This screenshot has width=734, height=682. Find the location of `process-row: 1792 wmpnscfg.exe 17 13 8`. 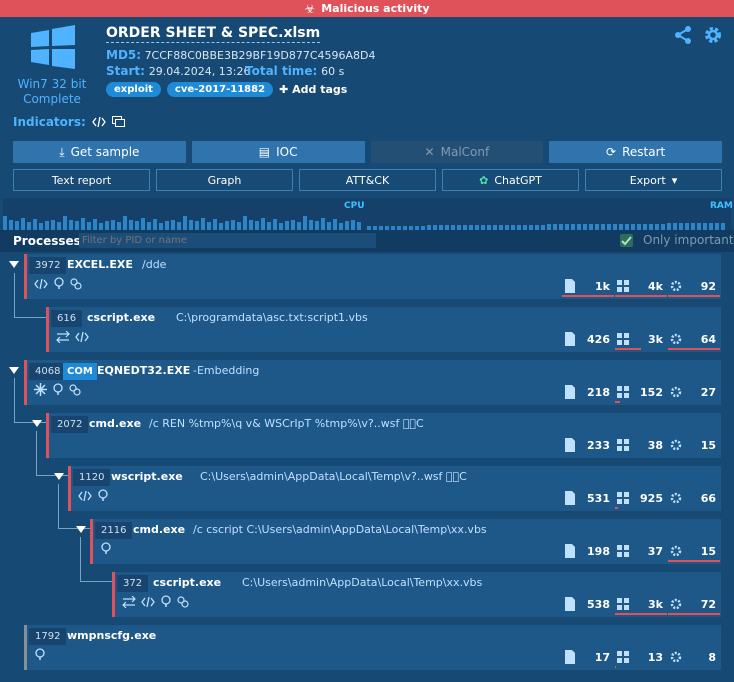

process-row: 1792 wmpnscfg.exe 17 13 8 is located at coordinates (372, 647).